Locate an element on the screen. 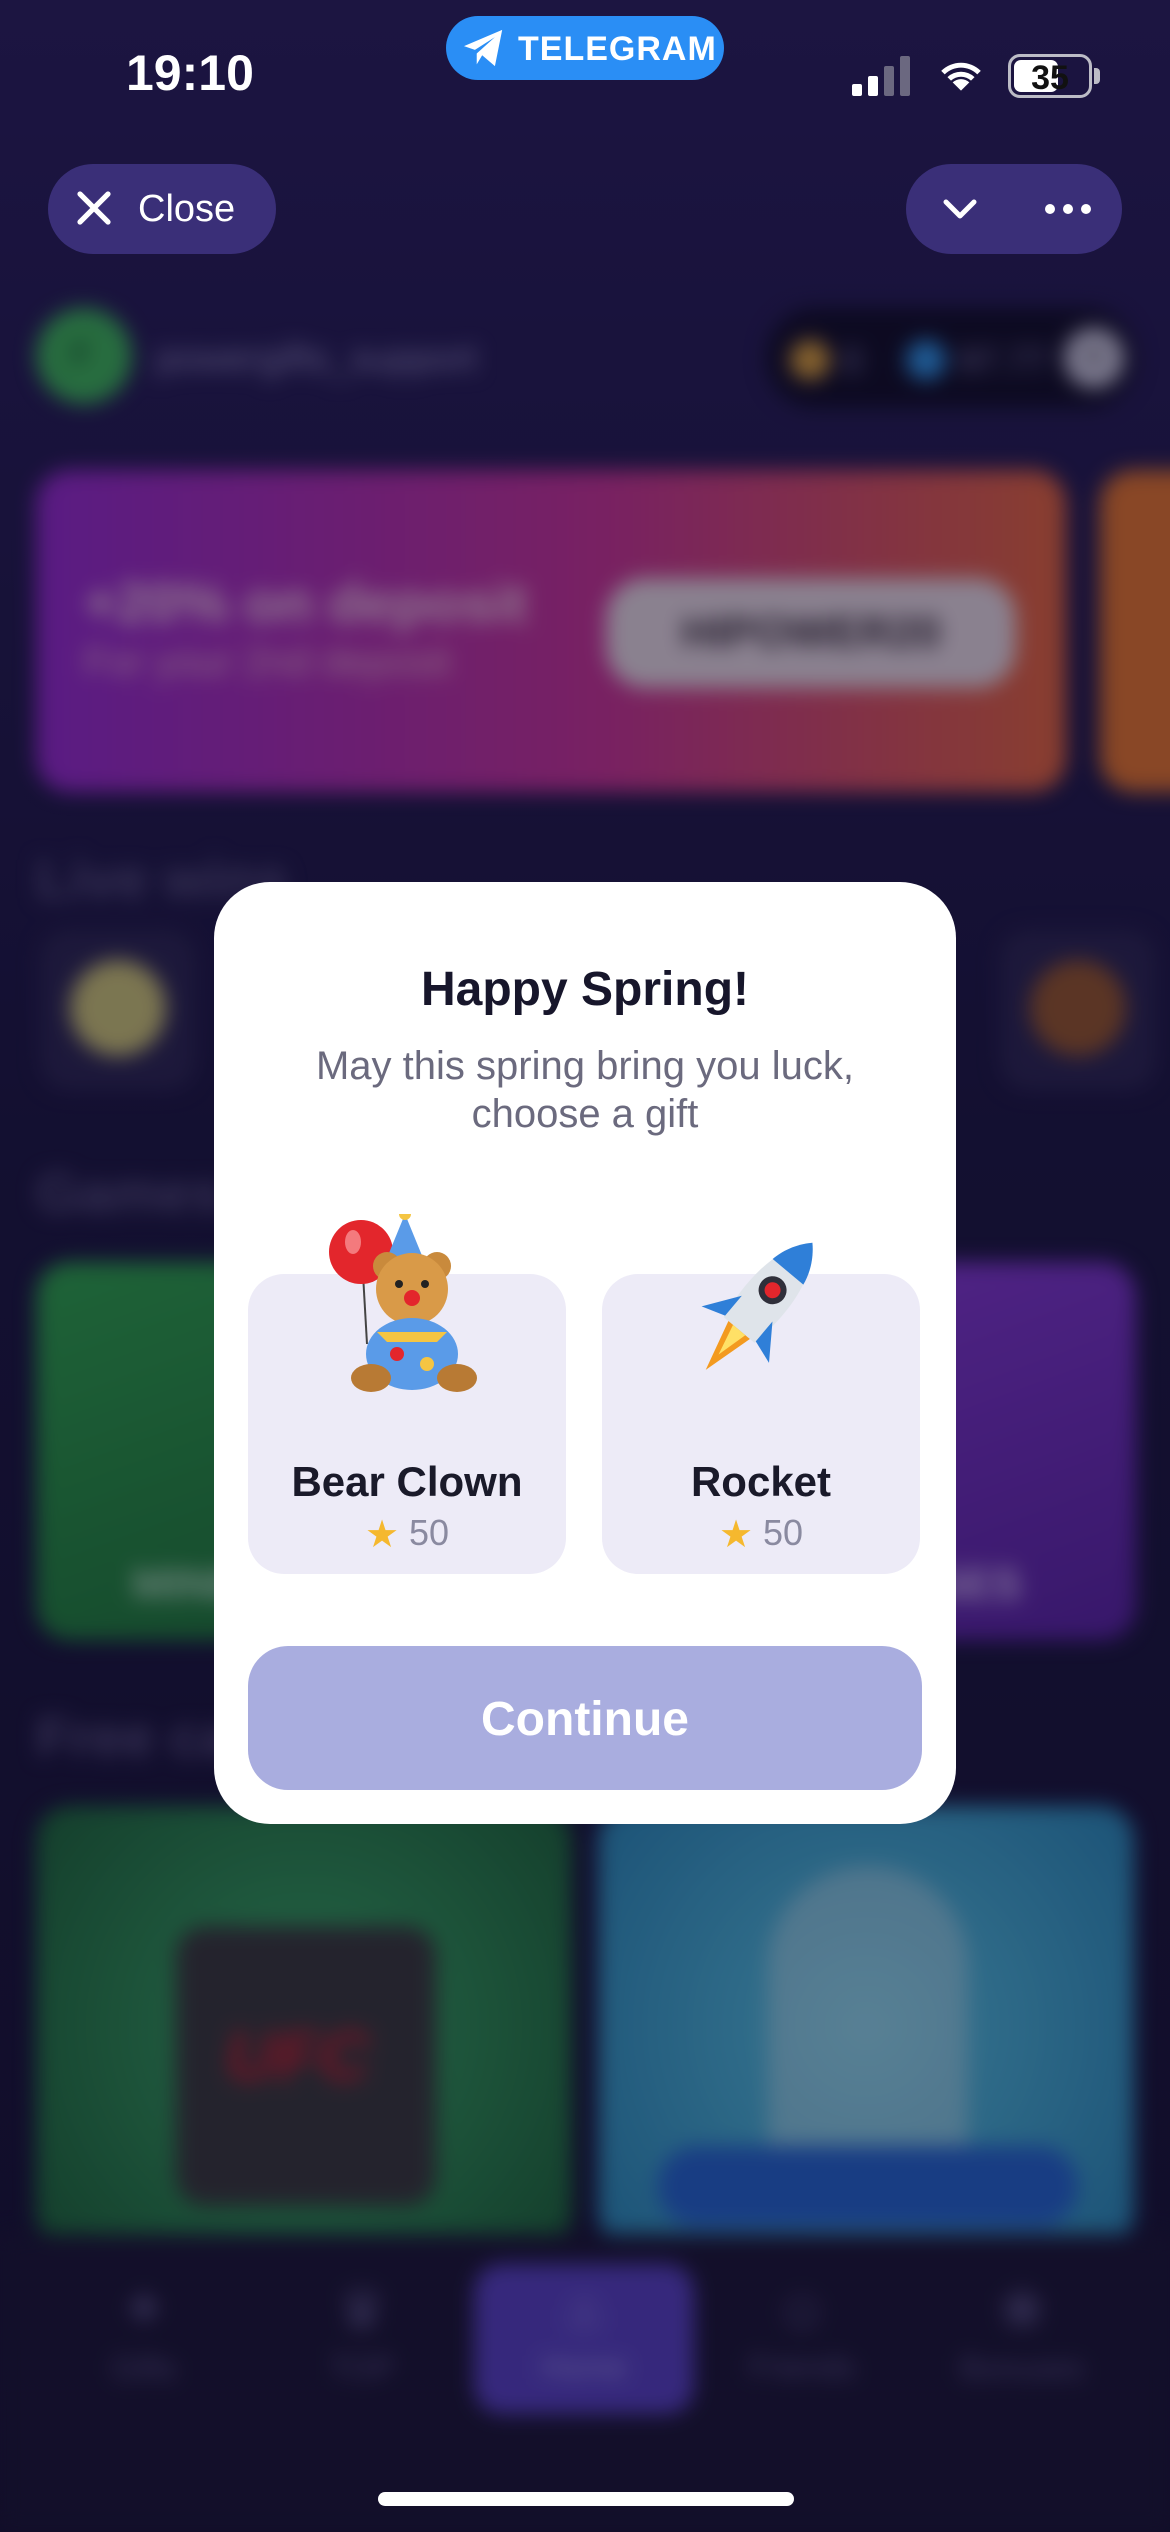  chevron-down-icon is located at coordinates (960, 209).